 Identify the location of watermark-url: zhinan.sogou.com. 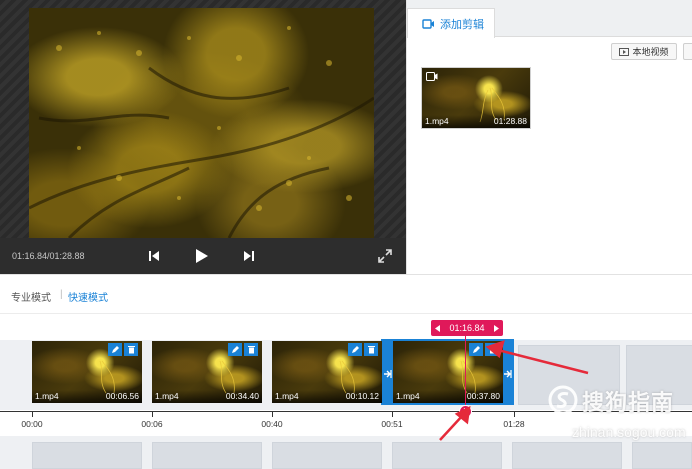
(629, 432).